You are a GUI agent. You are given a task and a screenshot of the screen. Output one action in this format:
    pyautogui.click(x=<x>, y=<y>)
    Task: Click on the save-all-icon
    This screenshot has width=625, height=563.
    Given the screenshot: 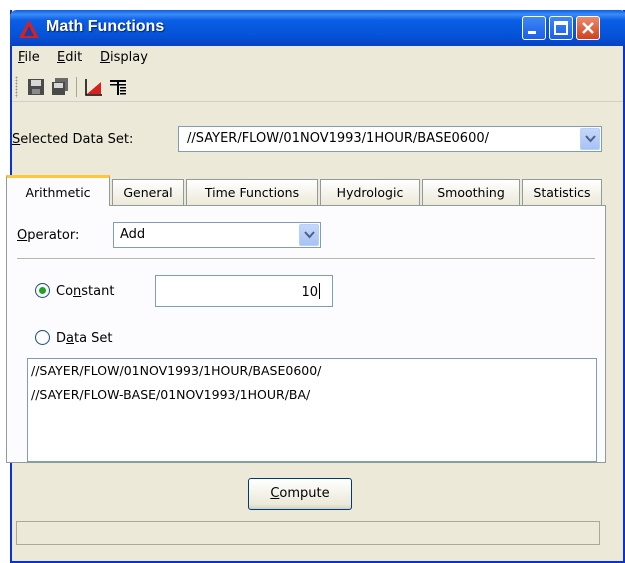 What is the action you would take?
    pyautogui.click(x=60, y=87)
    